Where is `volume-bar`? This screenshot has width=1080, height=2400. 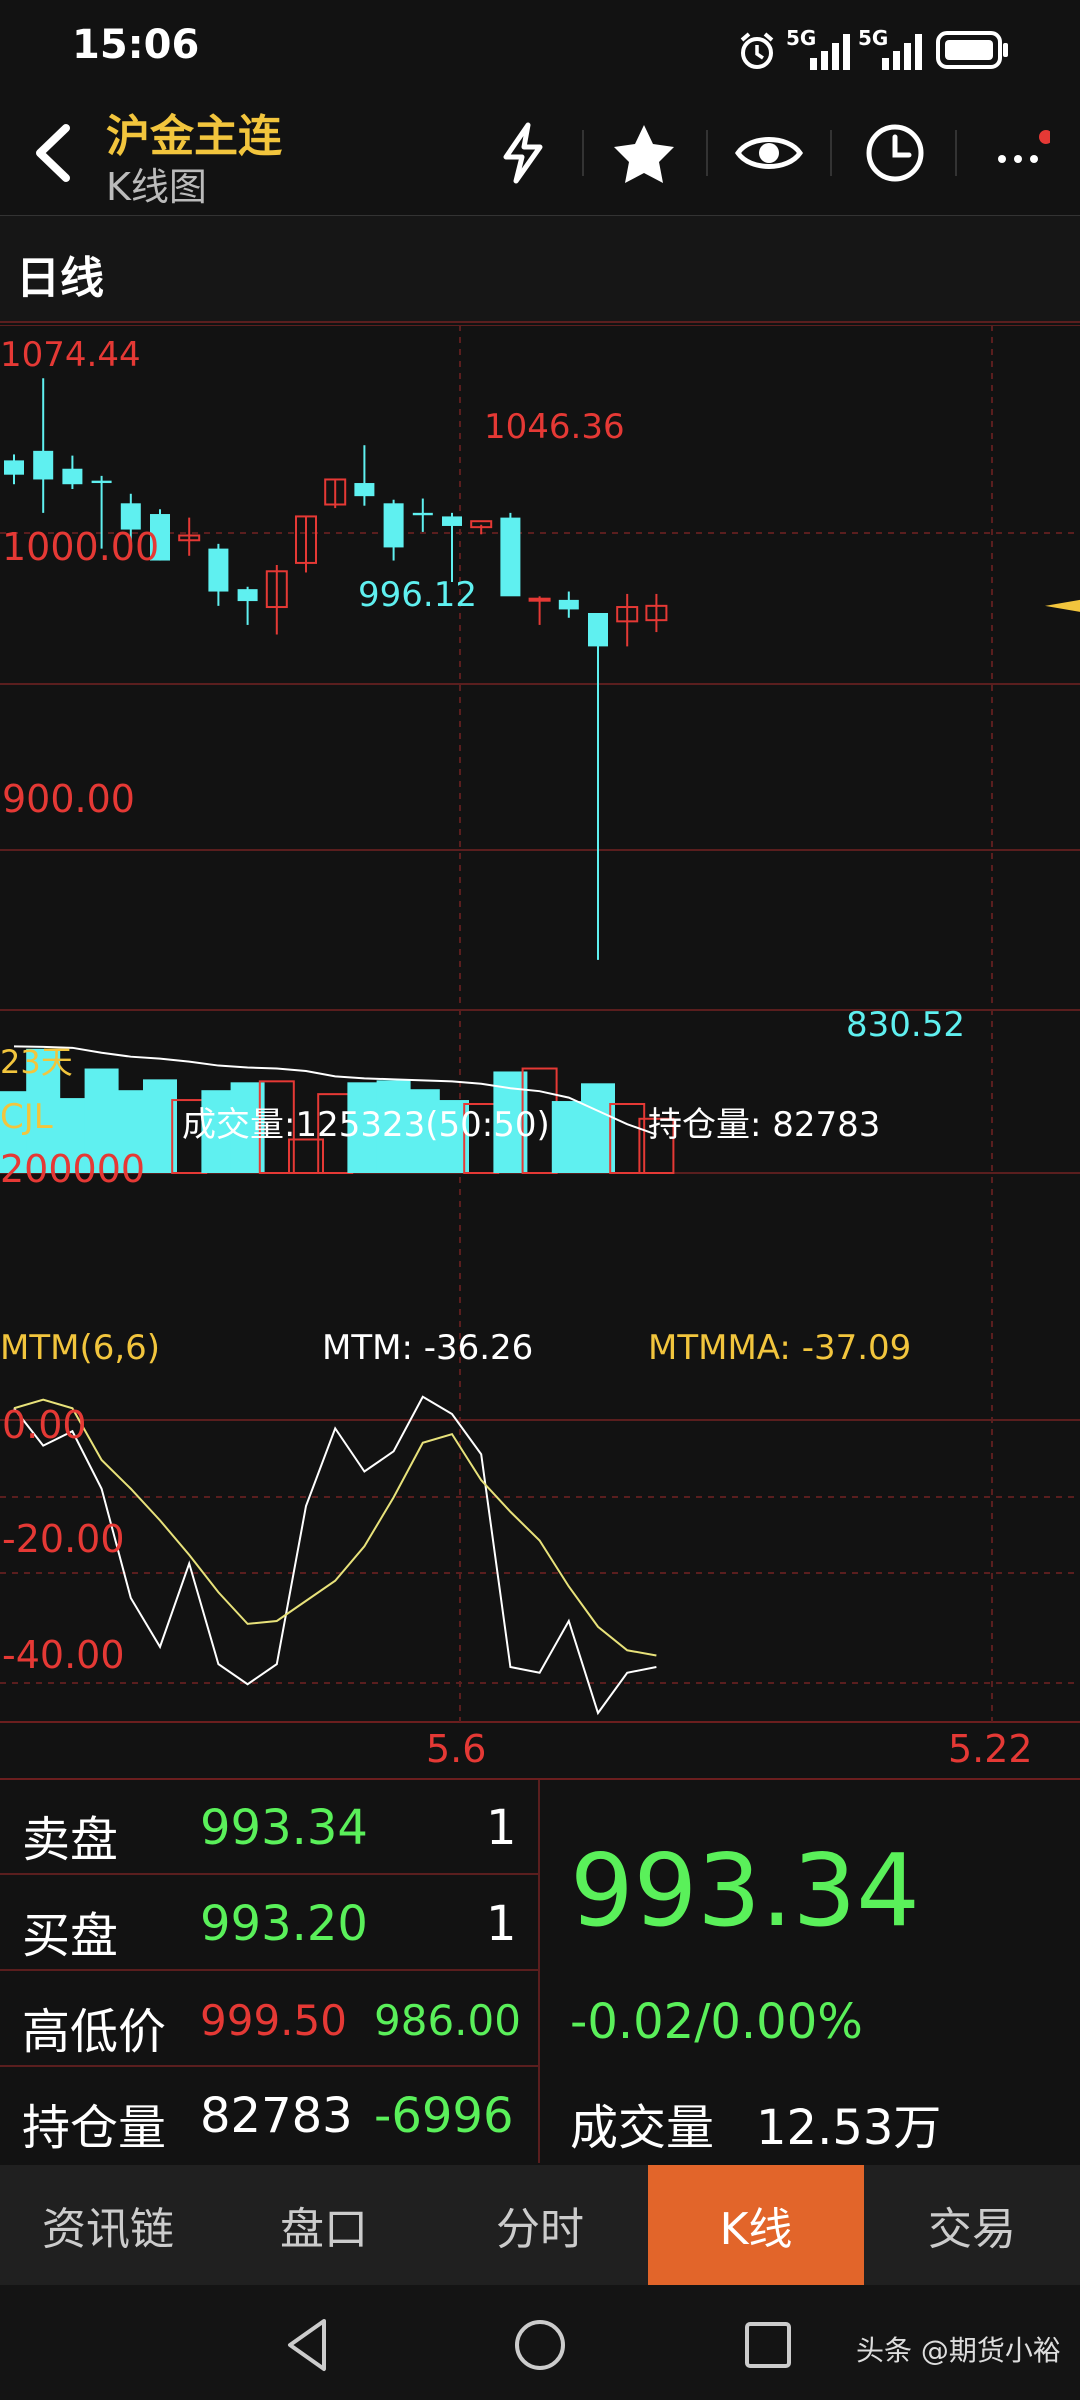
volume-bar is located at coordinates (568, 1137).